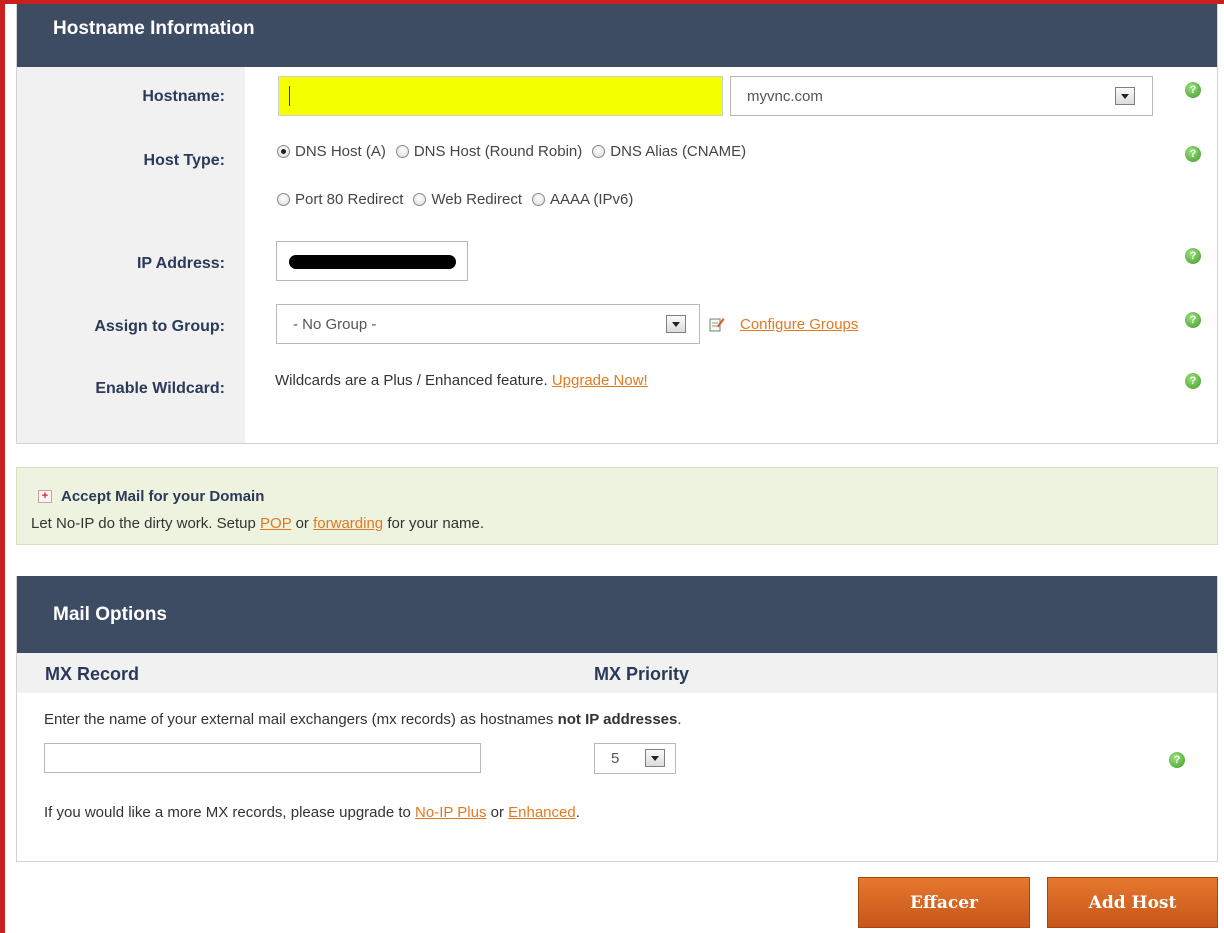 This screenshot has height=933, width=1224. Describe the element at coordinates (944, 902) in the screenshot. I see `clear-button: Effacer` at that location.